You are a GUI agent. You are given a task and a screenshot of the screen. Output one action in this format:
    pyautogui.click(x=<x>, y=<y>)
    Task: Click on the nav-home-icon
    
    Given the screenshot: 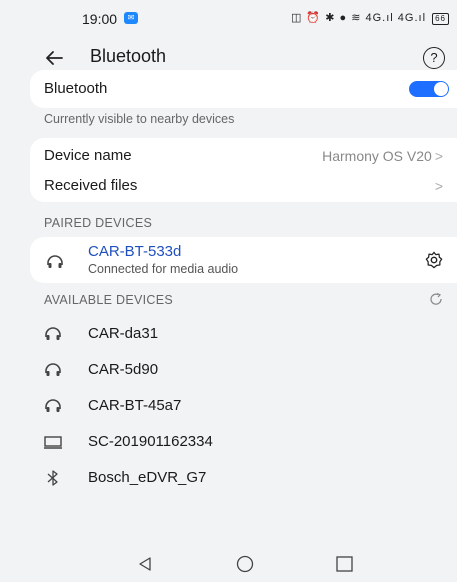 What is the action you would take?
    pyautogui.click(x=245, y=564)
    